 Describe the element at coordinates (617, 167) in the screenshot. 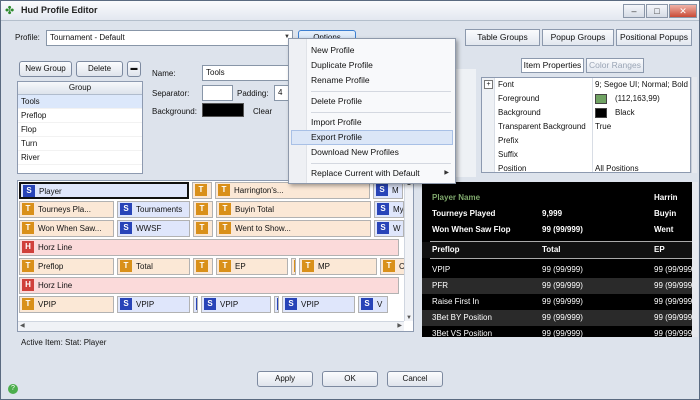

I see `prop-value: All Positions` at that location.